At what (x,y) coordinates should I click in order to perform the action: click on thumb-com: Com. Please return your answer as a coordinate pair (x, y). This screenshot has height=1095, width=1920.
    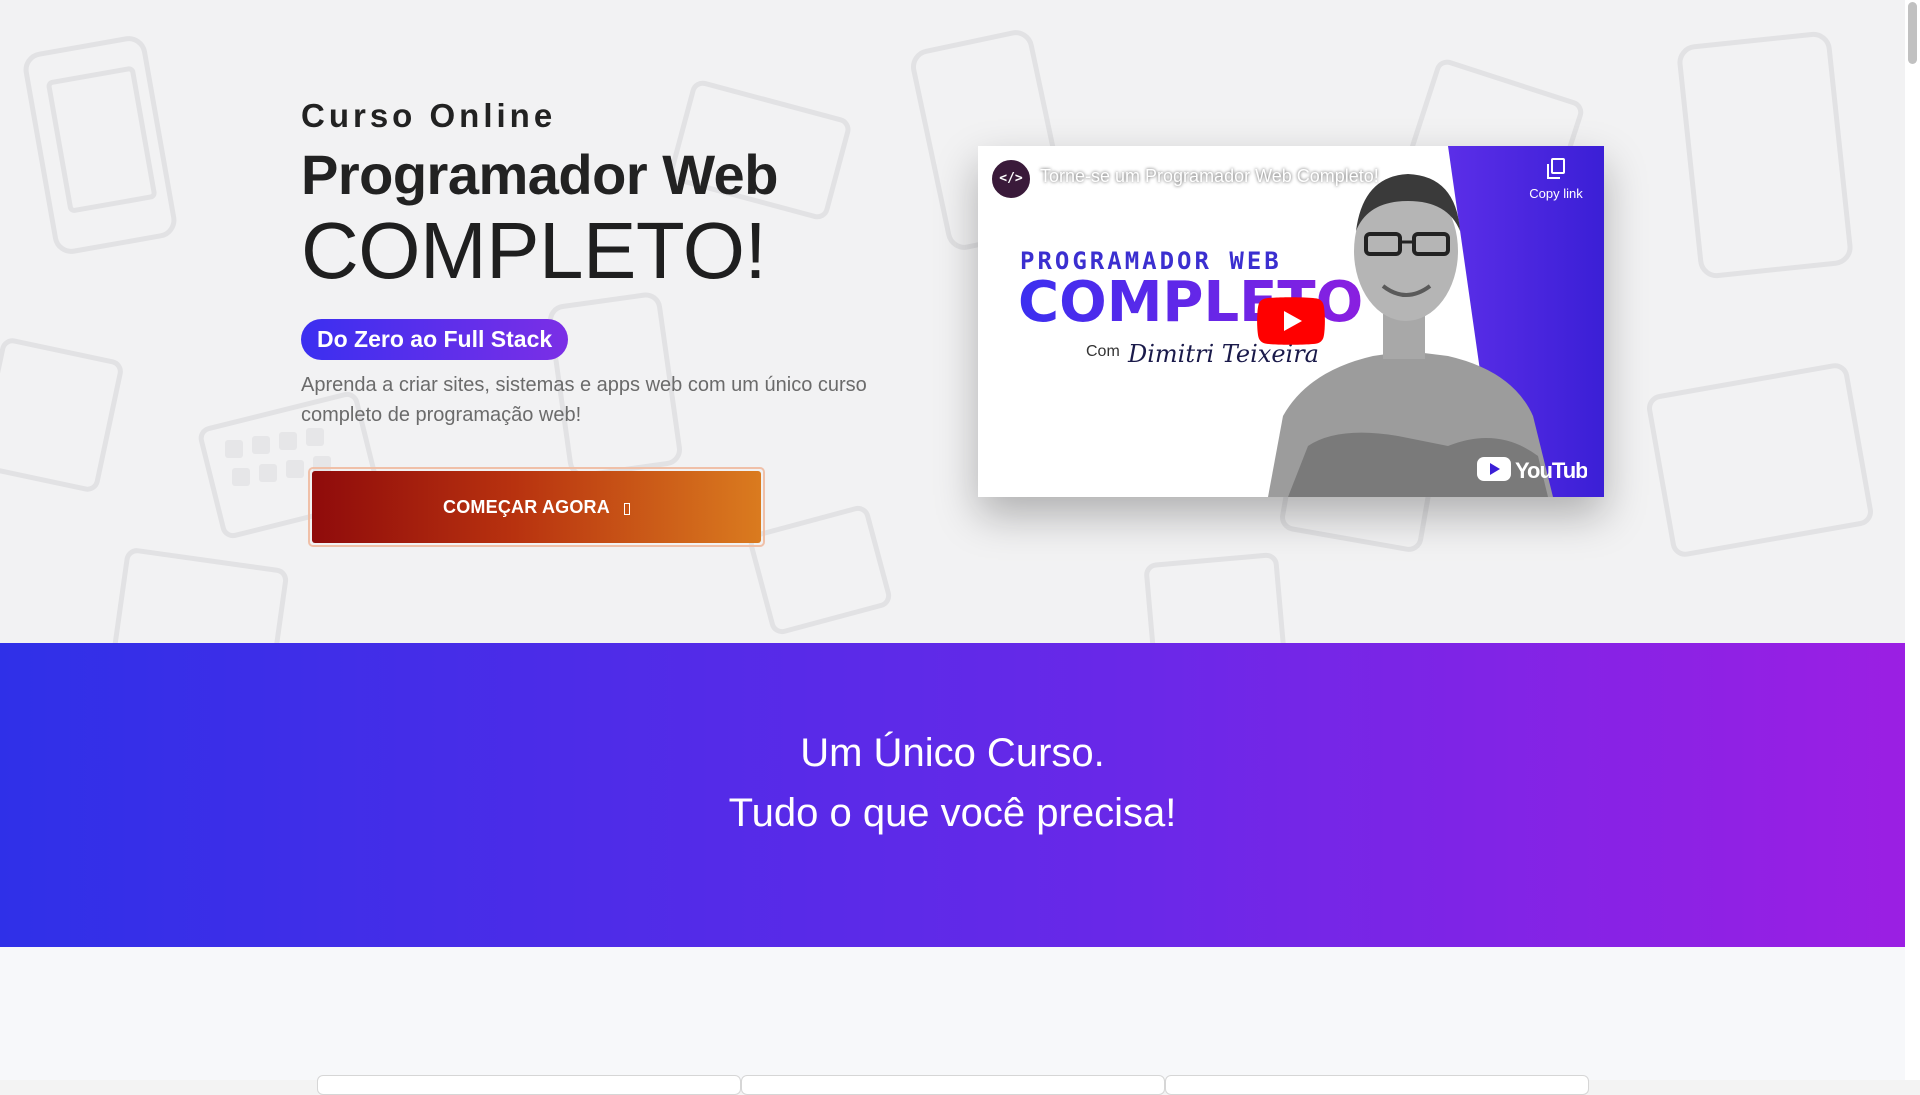
    Looking at the image, I should click on (1103, 351).